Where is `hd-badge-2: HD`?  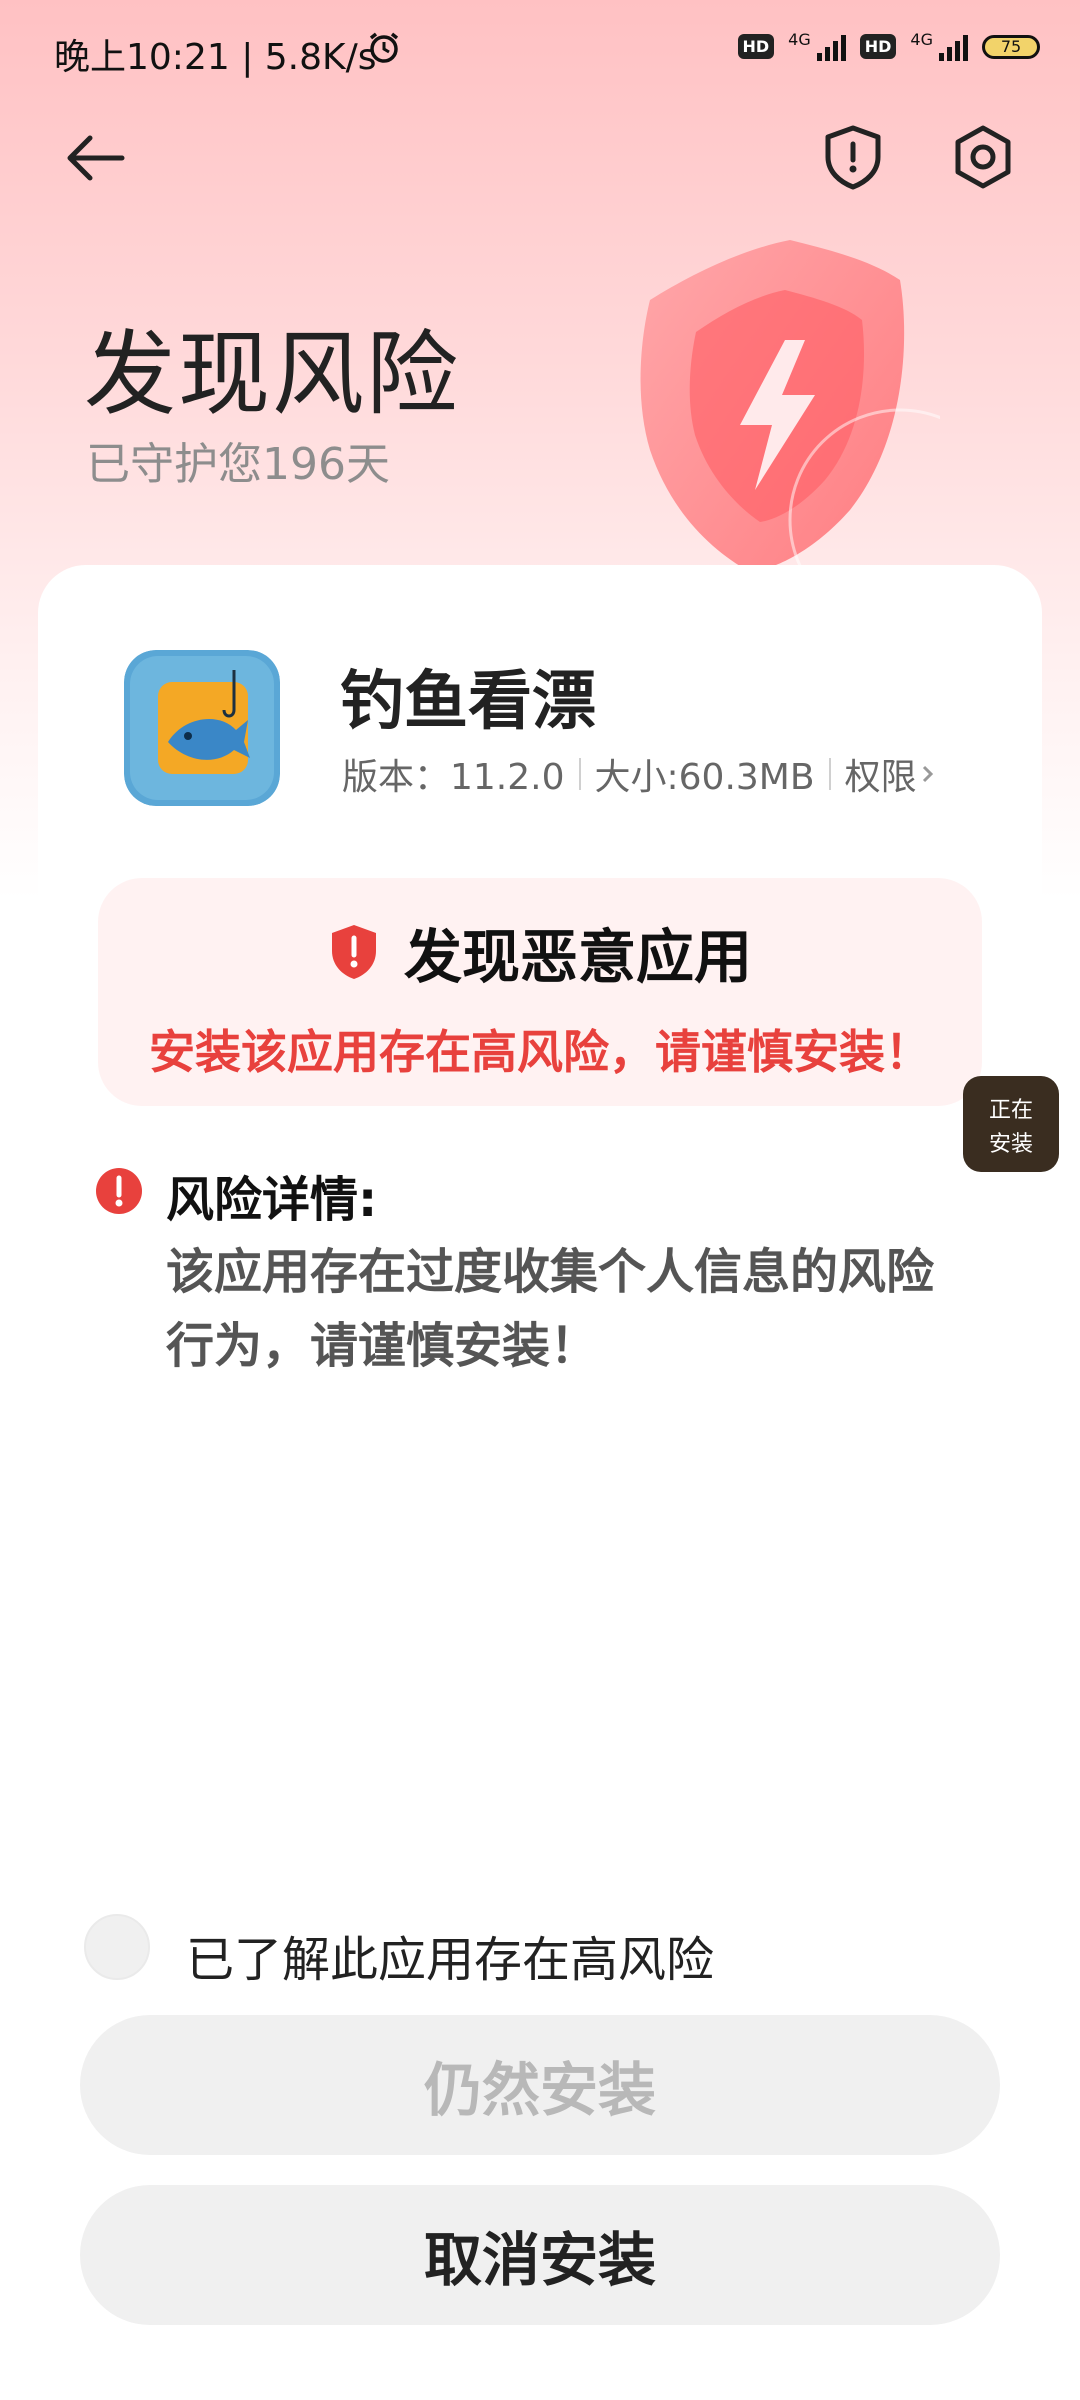
hd-badge-2: HD is located at coordinates (878, 46).